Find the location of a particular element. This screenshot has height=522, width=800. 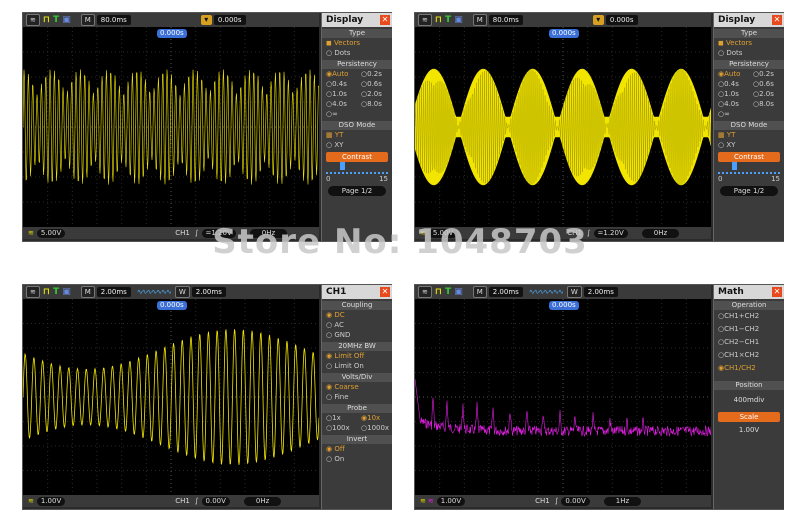

bottom-status-bar: ≋ 1.00V CH1 ∫ 0.00V 0Hz is located at coordinates (171, 501).